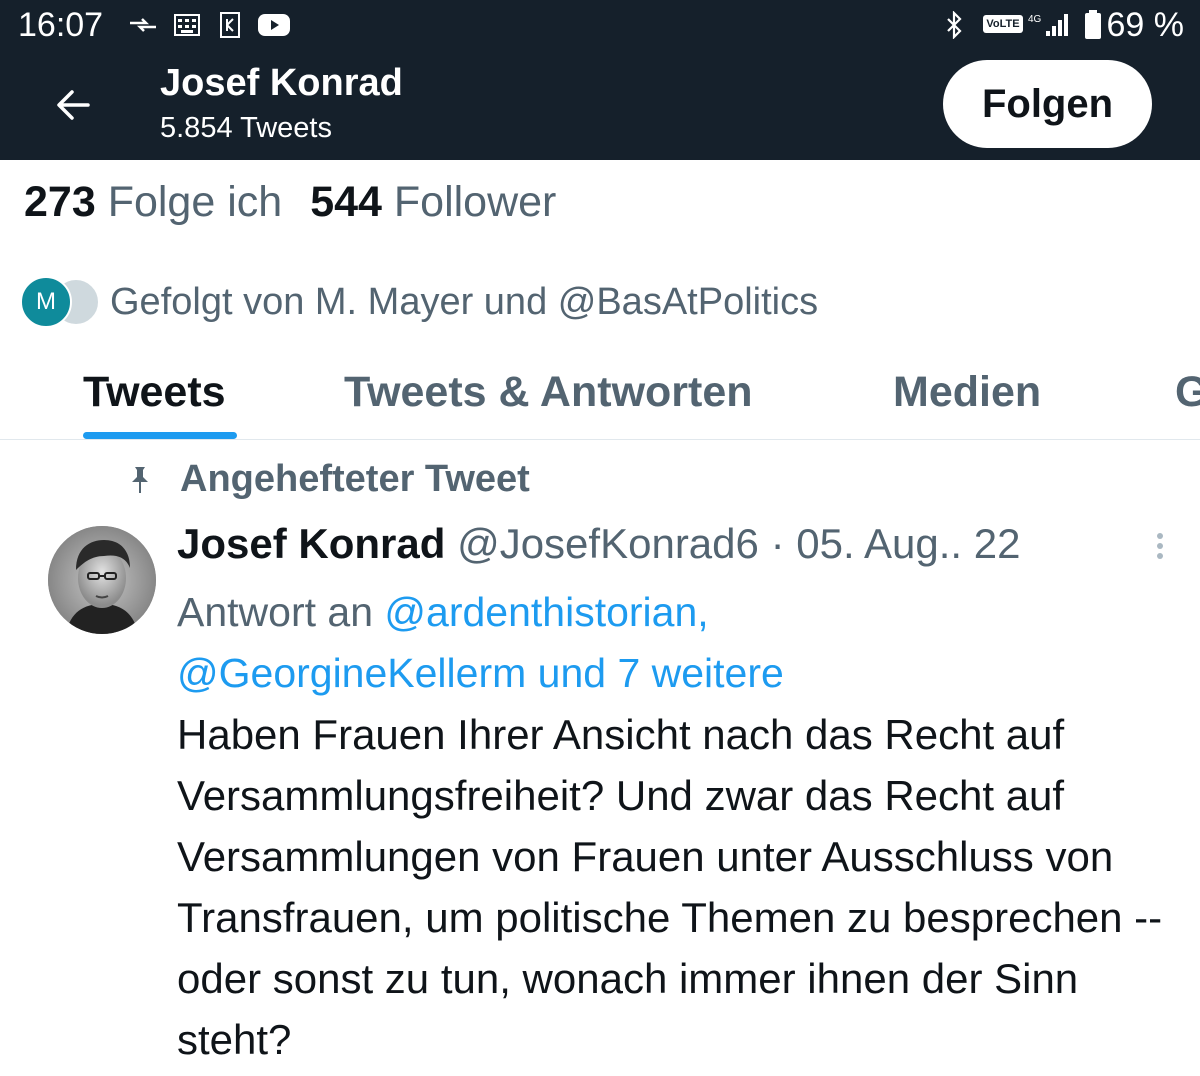 This screenshot has height=1076, width=1200. Describe the element at coordinates (143, 25) in the screenshot. I see `data-transfer-icon` at that location.